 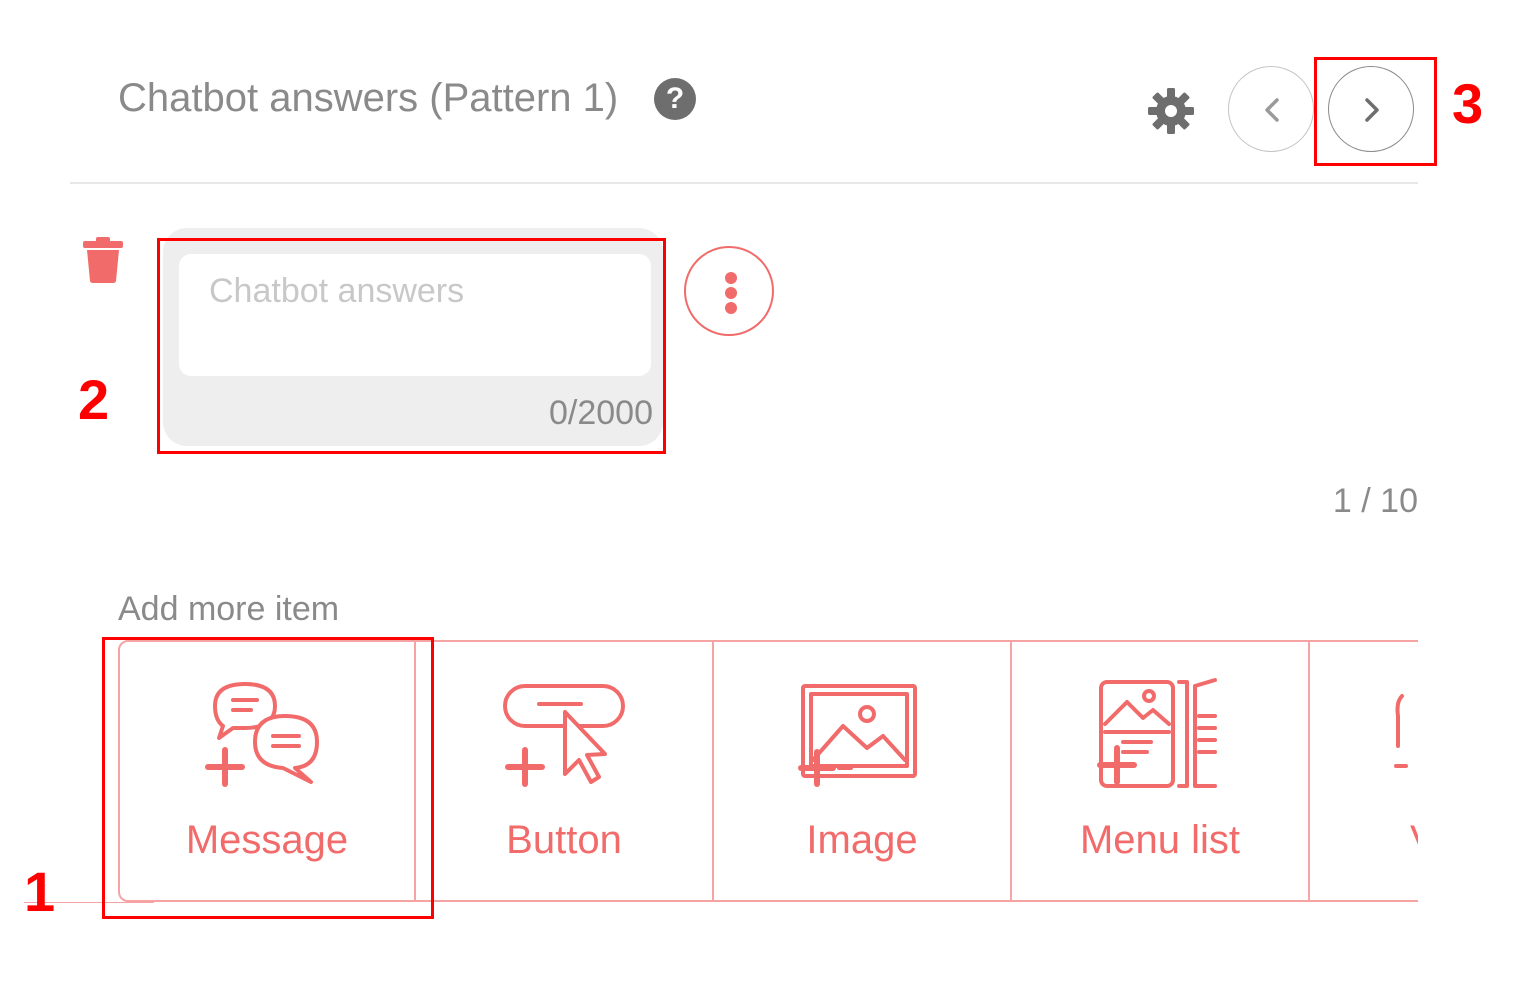 I want to click on item-label: Menu list, so click(x=1160, y=840).